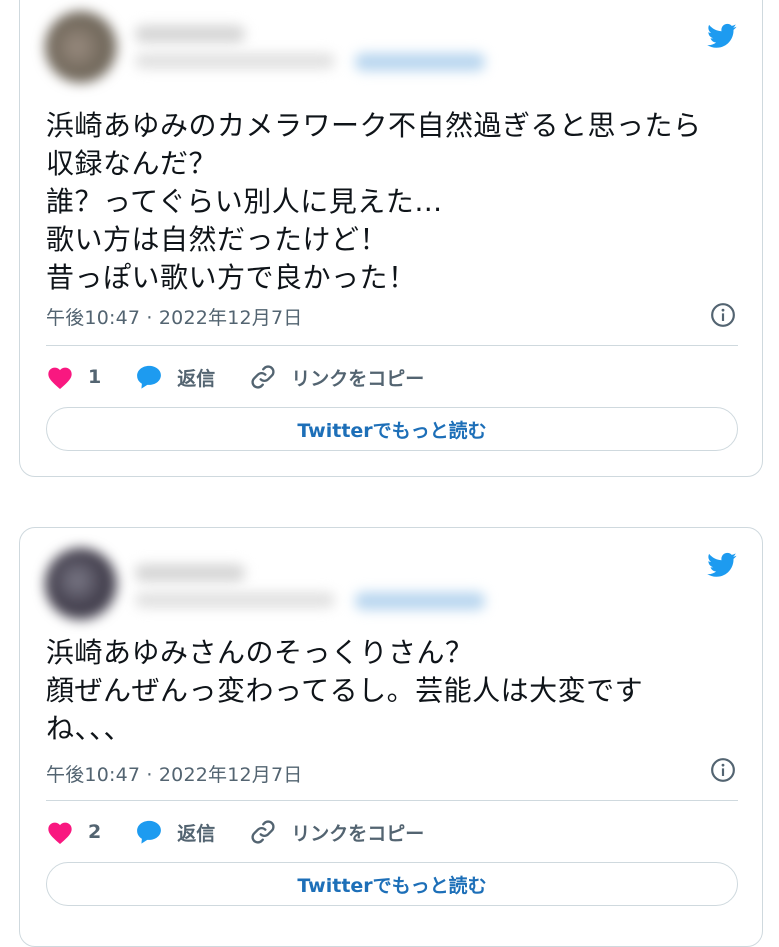 The image size is (779, 947). Describe the element at coordinates (95, 377) in the screenshot. I see `like-count: 1` at that location.